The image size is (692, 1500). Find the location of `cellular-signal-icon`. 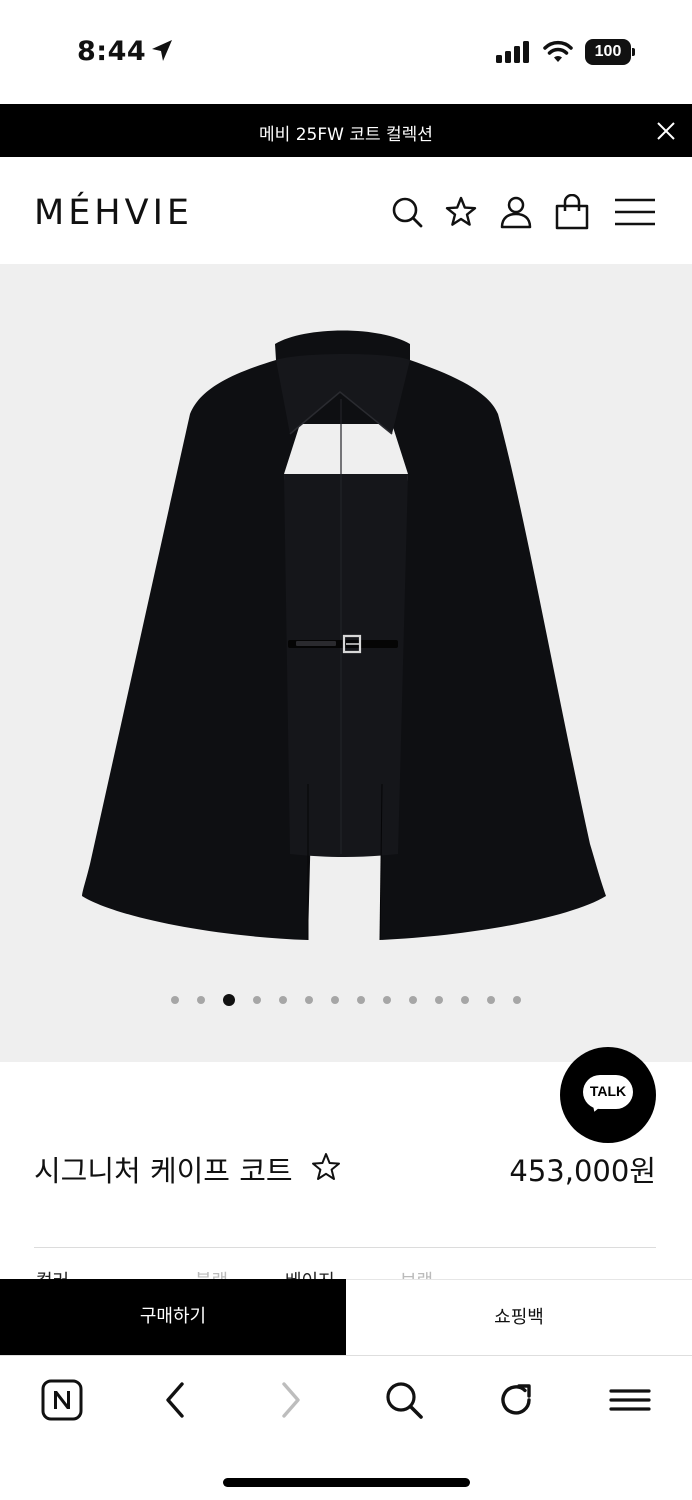

cellular-signal-icon is located at coordinates (512, 52).